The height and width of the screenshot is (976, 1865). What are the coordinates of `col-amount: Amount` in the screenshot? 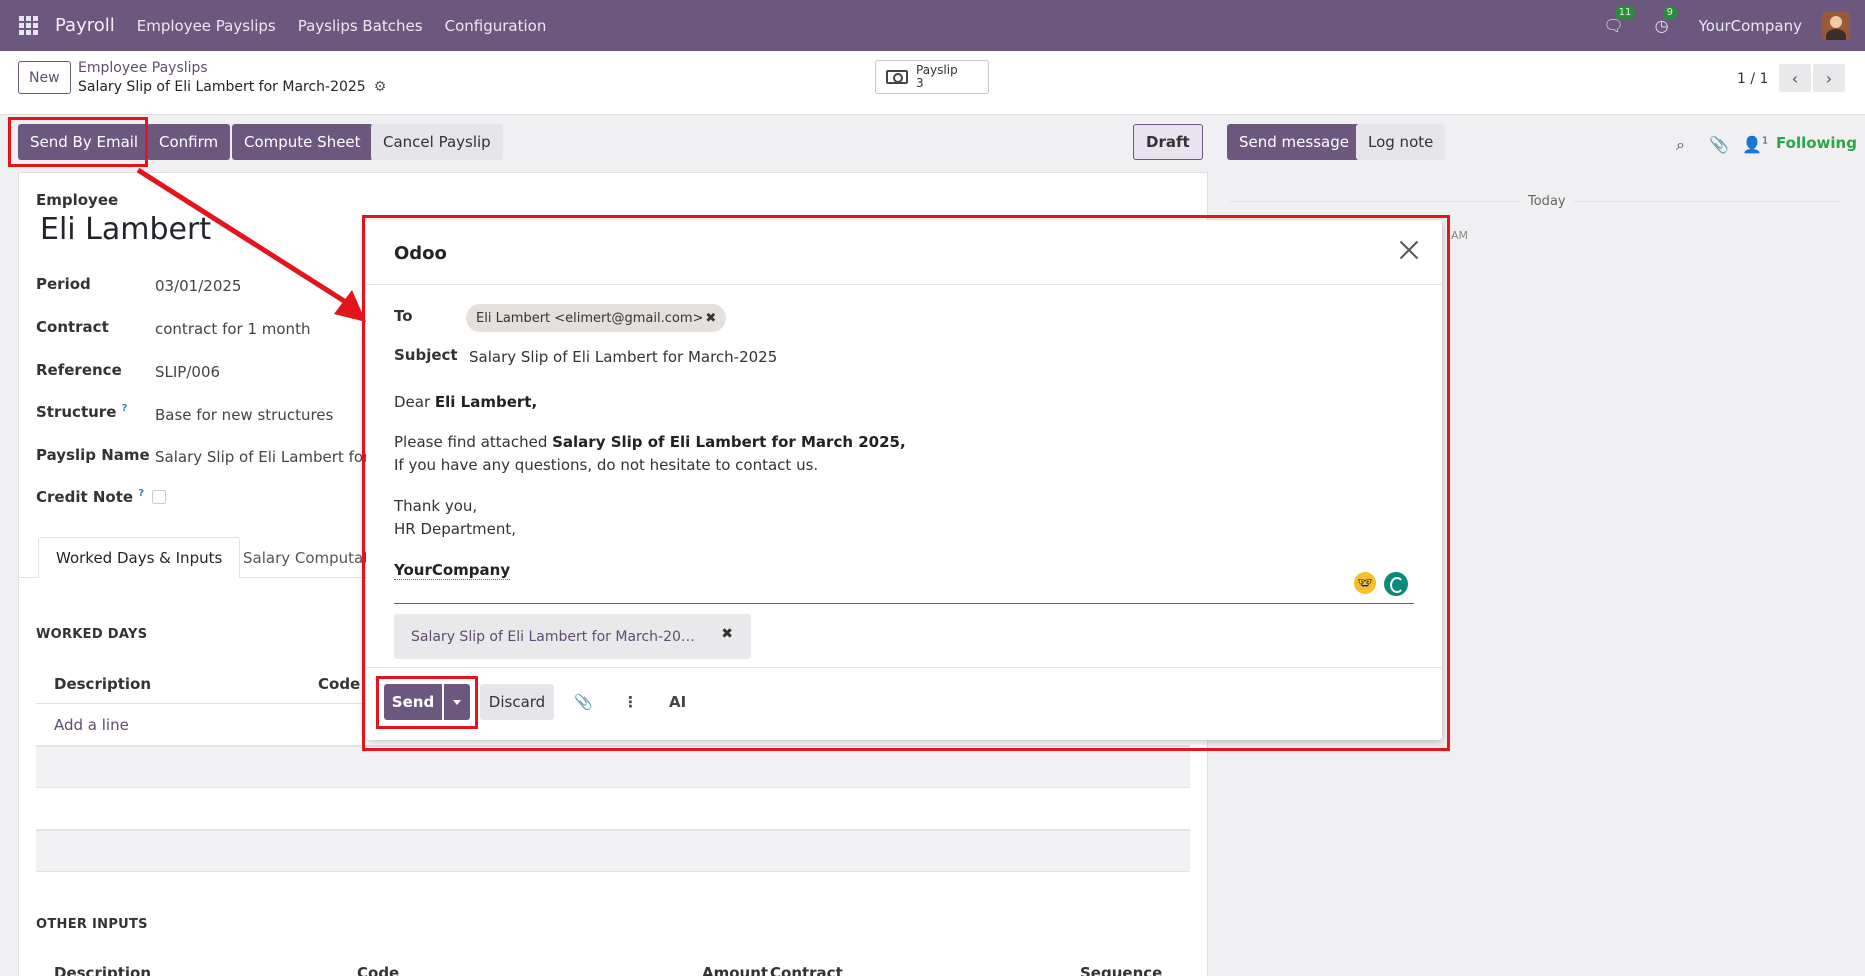 It's located at (735, 970).